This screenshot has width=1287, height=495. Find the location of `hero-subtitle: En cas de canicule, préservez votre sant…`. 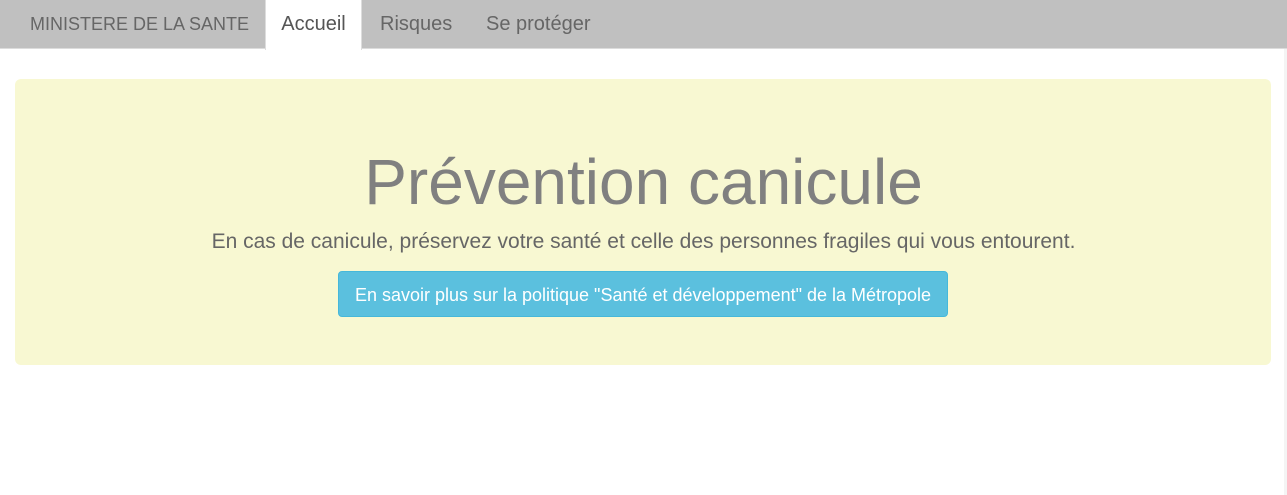

hero-subtitle: En cas de canicule, préservez votre sant… is located at coordinates (643, 241).